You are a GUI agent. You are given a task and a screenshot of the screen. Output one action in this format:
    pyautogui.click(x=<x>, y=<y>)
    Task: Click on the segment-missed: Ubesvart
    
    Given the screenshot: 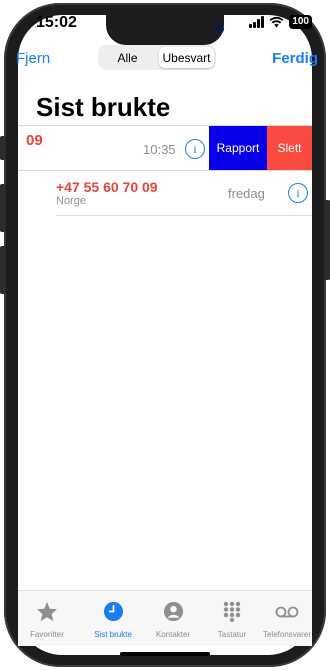 What is the action you would take?
    pyautogui.click(x=186, y=57)
    